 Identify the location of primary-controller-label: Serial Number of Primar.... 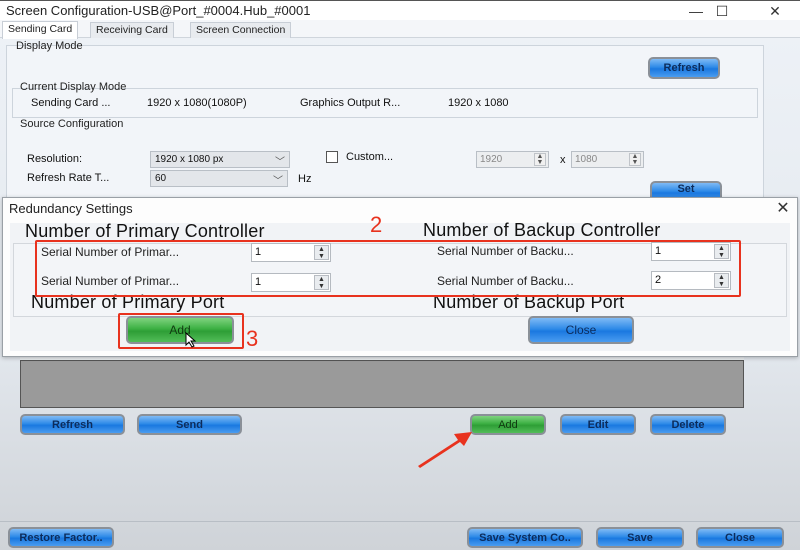
(110, 252).